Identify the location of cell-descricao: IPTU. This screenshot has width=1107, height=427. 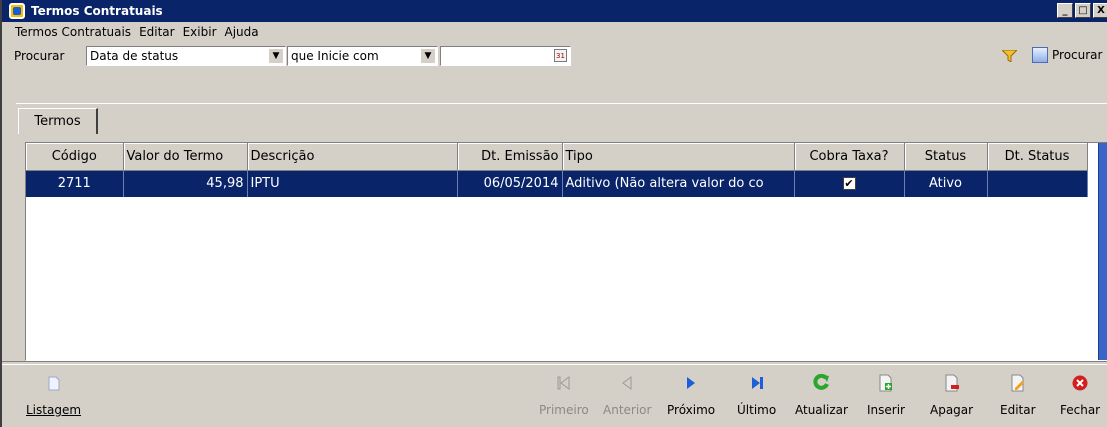
(352, 183).